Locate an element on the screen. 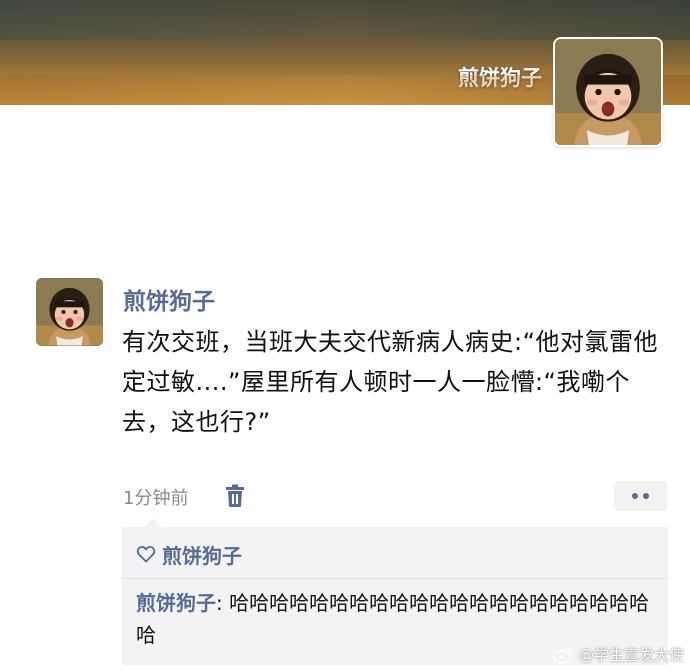  like-user-name: 煎饼狗子 is located at coordinates (202, 554).